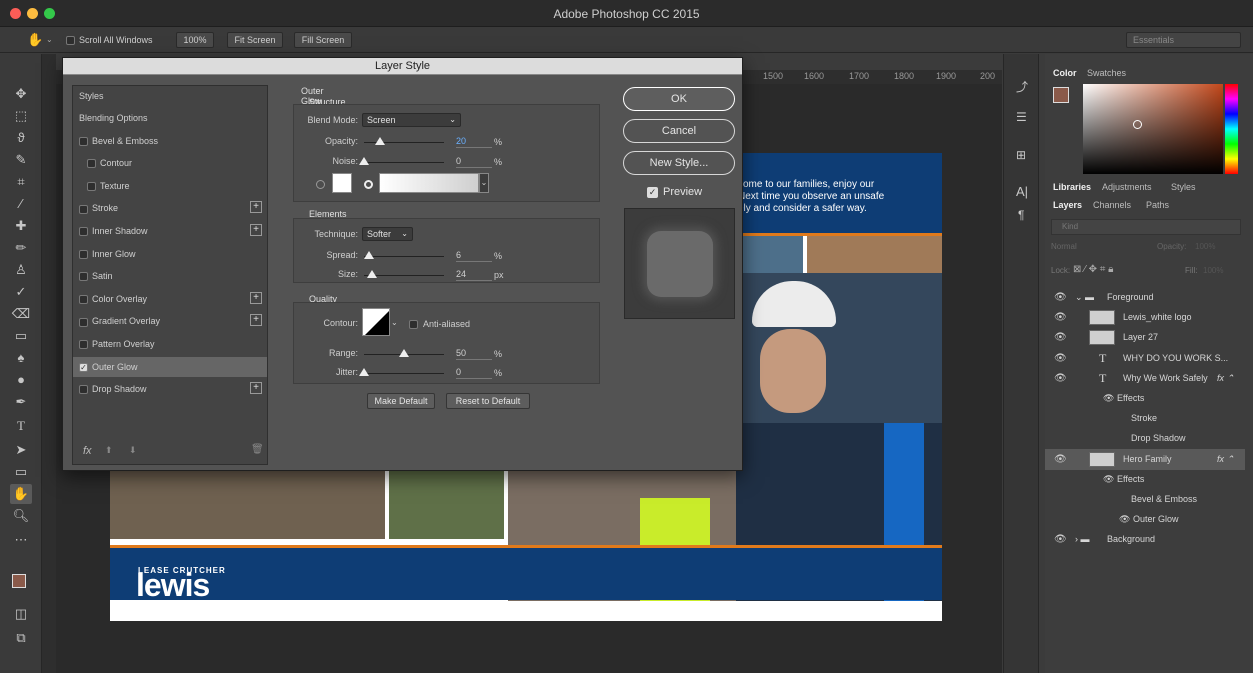 Image resolution: width=1253 pixels, height=673 pixels. Describe the element at coordinates (474, 353) in the screenshot. I see `range-value-input: 50` at that location.